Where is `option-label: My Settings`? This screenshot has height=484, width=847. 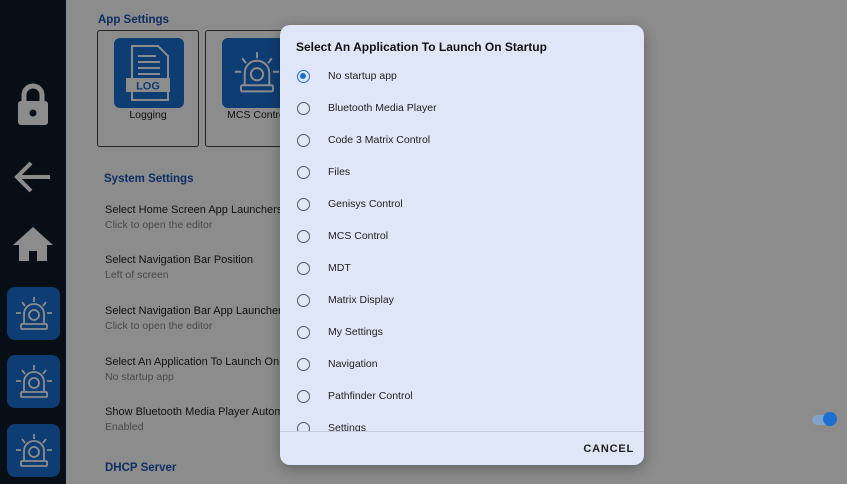 option-label: My Settings is located at coordinates (355, 332).